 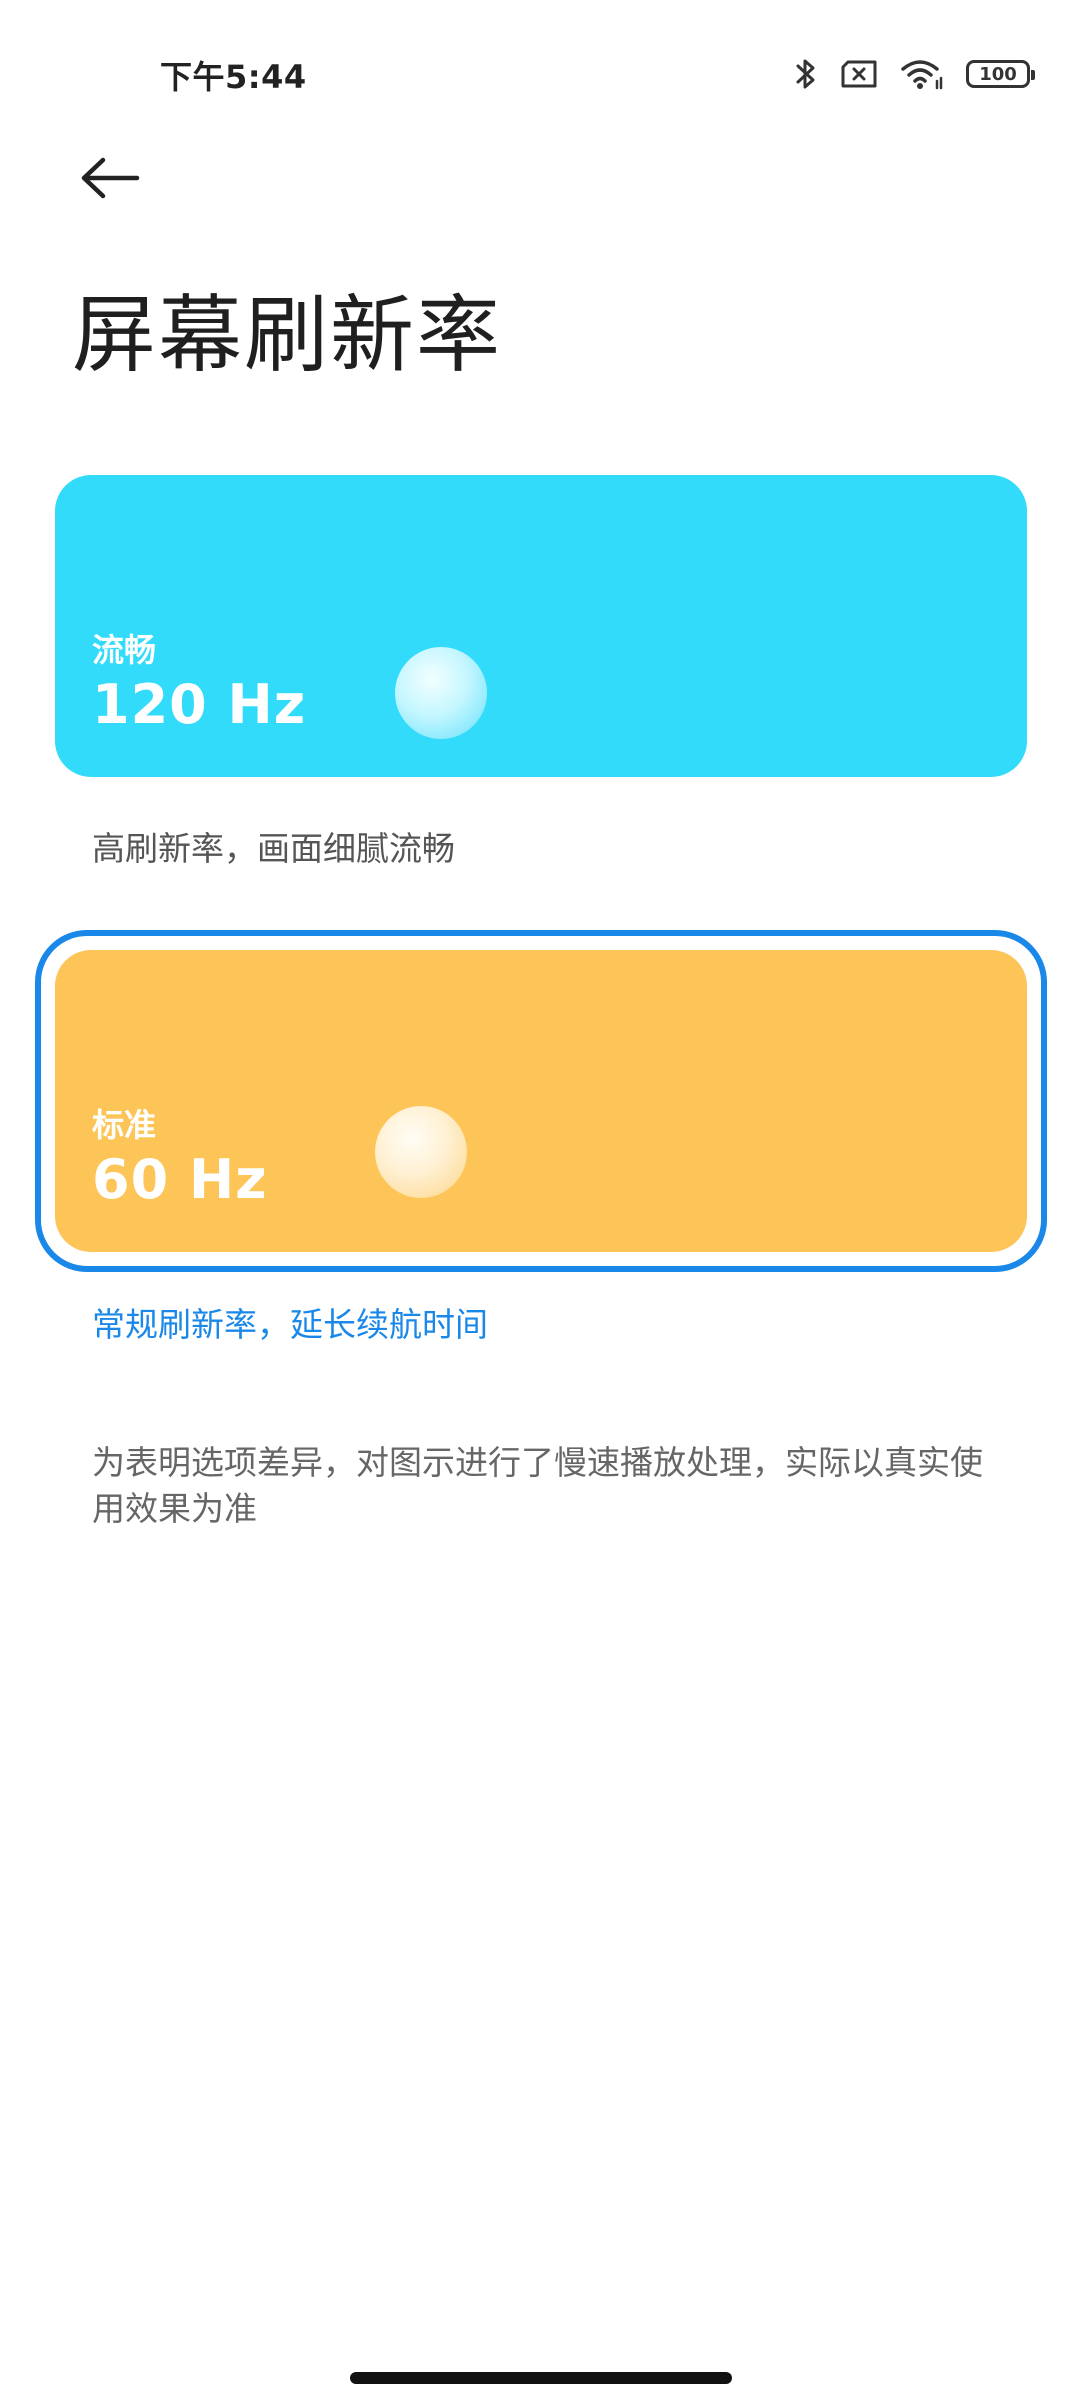 What do you see at coordinates (124, 1125) in the screenshot?
I see `option-mode-label: 标准` at bounding box center [124, 1125].